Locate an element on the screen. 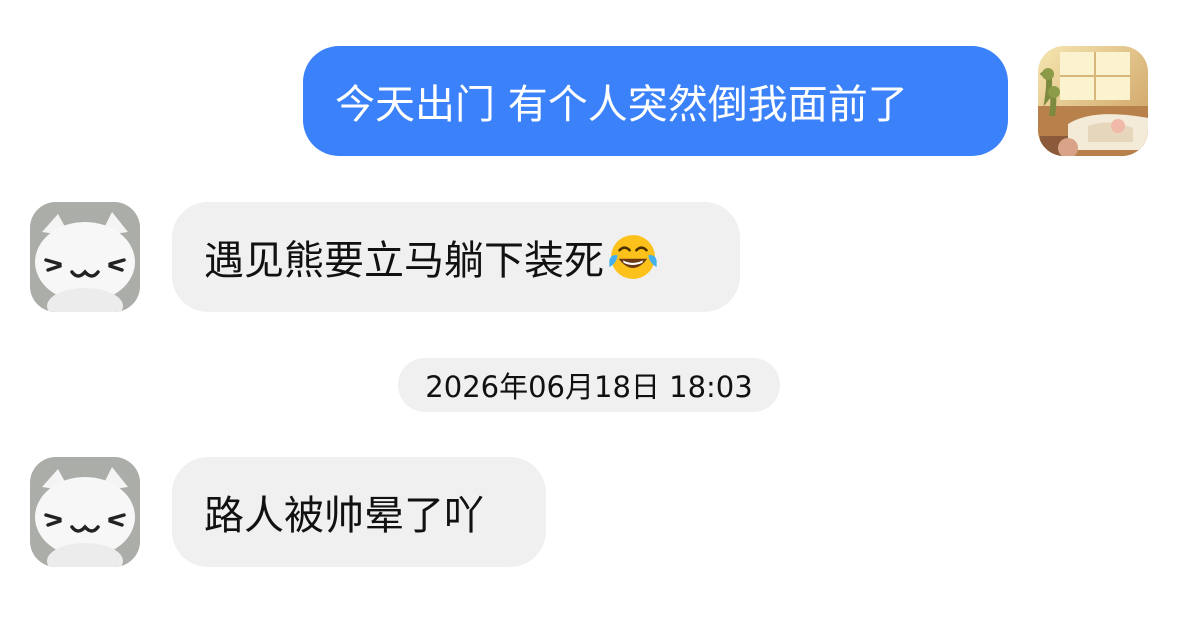  incoming-message-bubble: 路人被帅晕了吖 is located at coordinates (359, 512).